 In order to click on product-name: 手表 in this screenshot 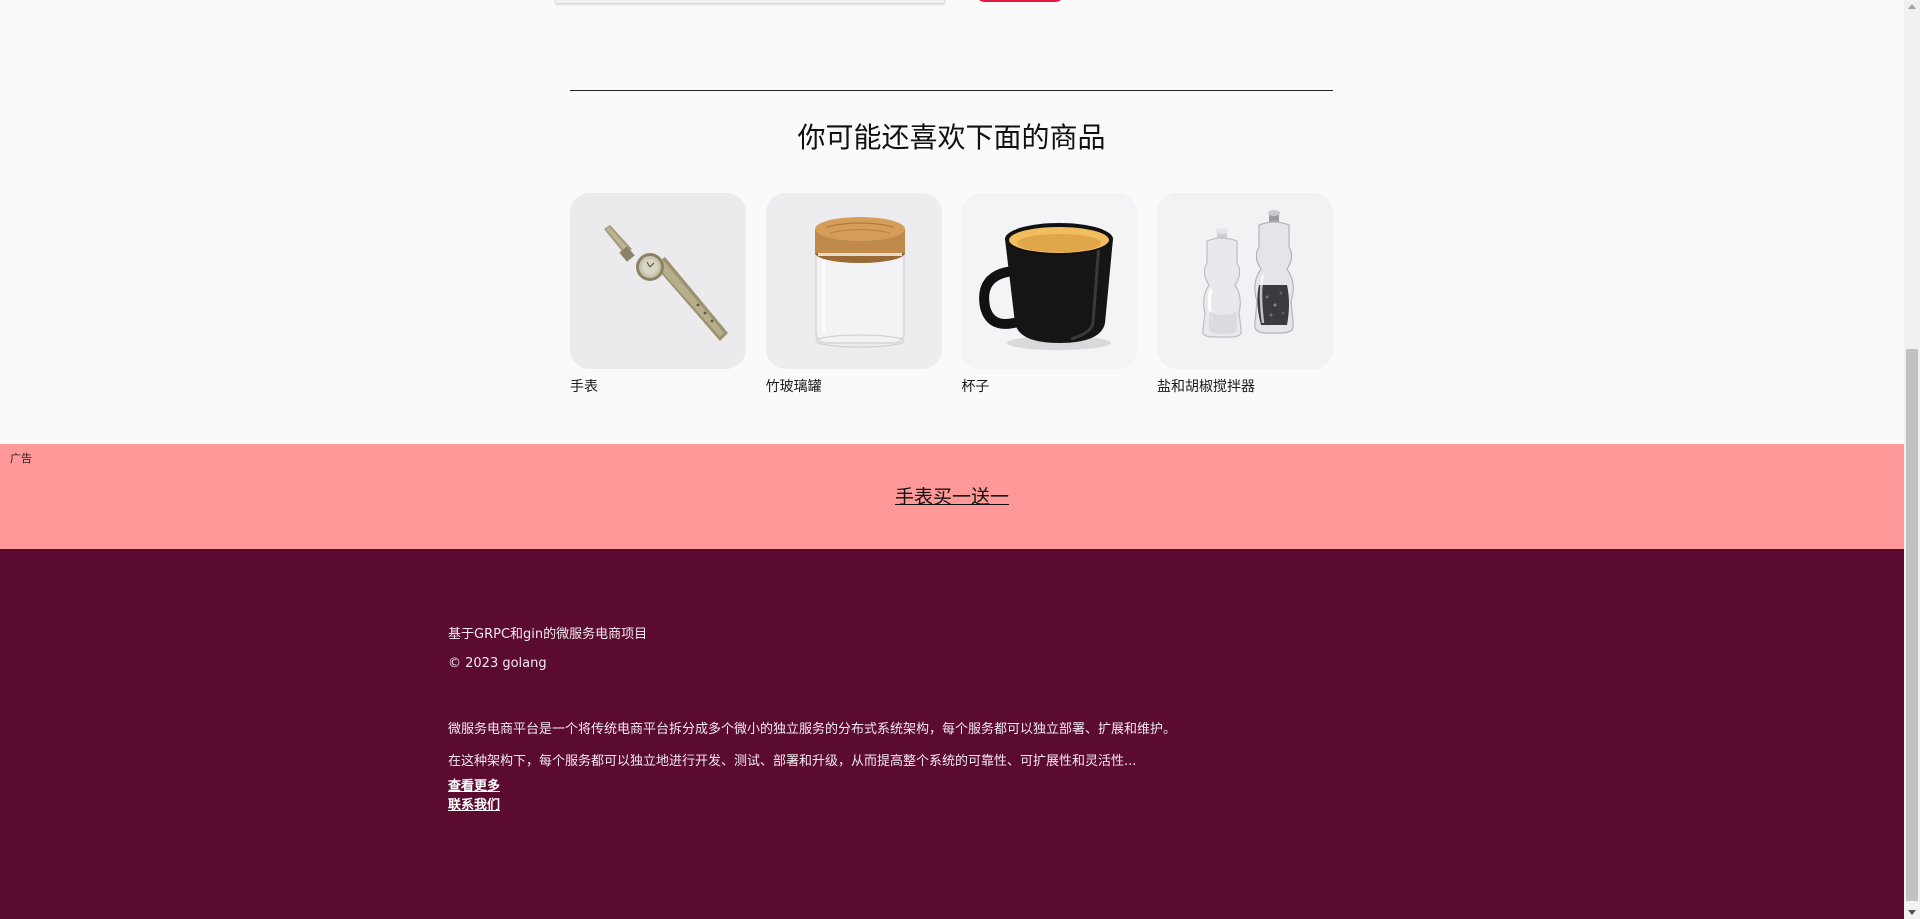, I will do `click(658, 386)`.